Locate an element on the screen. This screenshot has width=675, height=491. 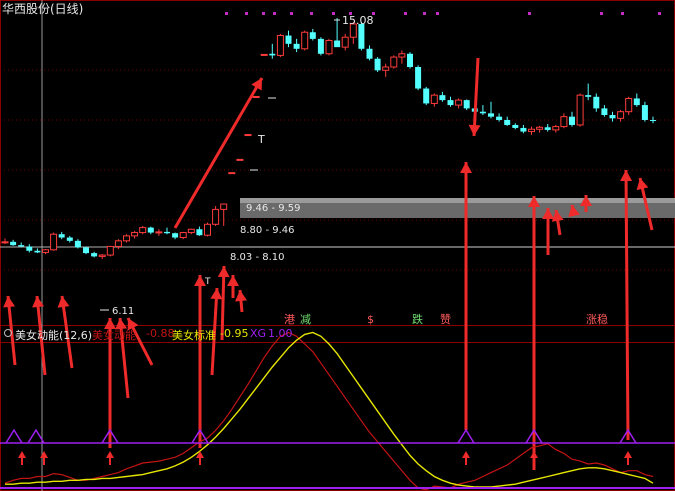
indicator-line3-label: XG is located at coordinates (258, 333).